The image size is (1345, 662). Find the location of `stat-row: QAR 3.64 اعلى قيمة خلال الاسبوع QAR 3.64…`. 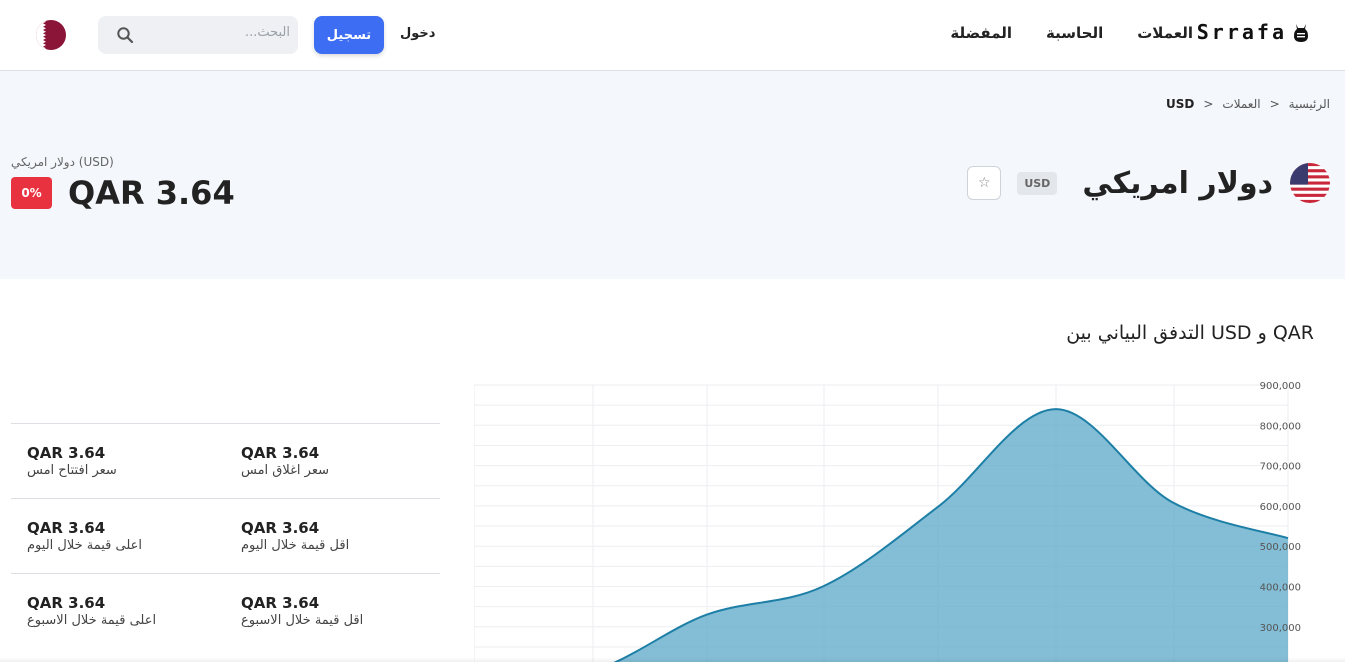

stat-row: QAR 3.64 اعلى قيمة خلال الاسبوع QAR 3.64… is located at coordinates (225, 610).